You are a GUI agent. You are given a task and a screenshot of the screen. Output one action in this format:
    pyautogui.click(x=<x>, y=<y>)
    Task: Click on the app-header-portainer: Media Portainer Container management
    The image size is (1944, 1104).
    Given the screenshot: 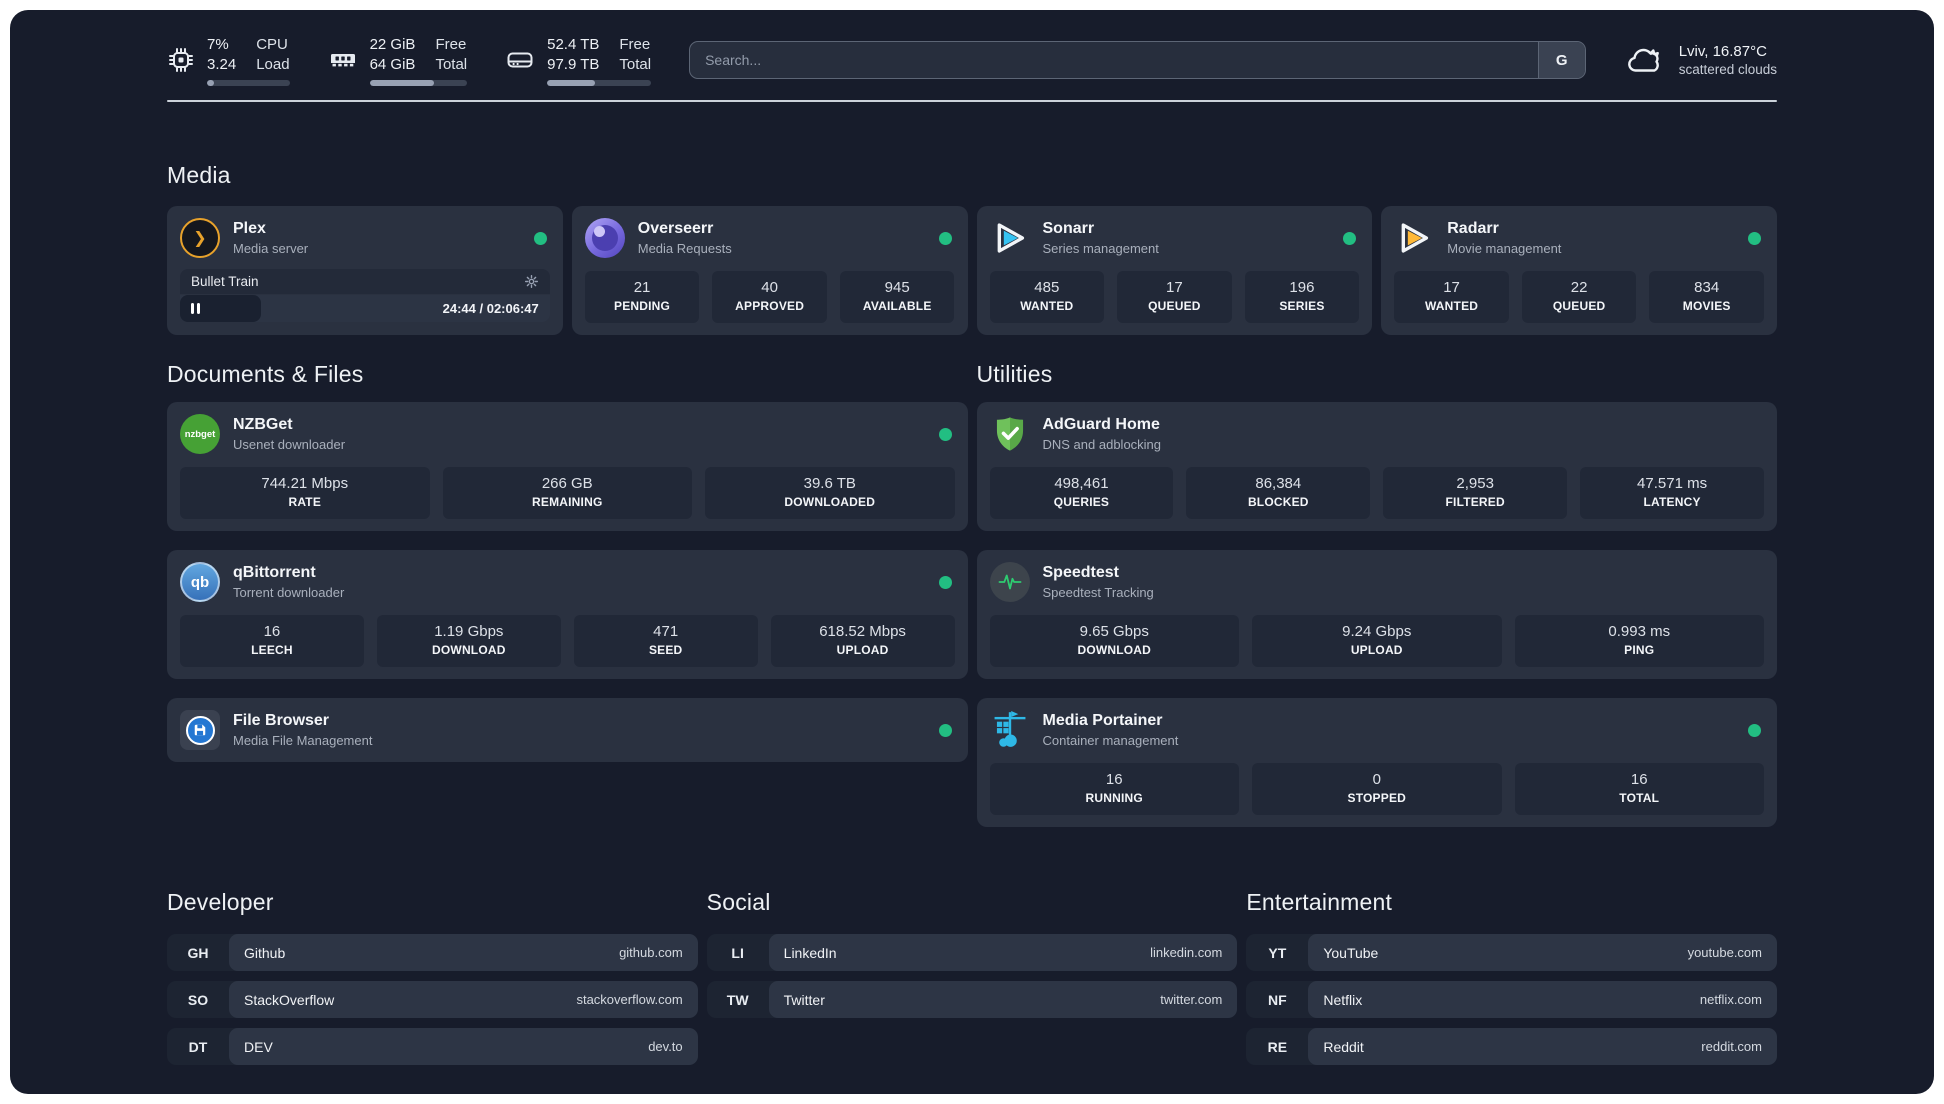 What is the action you would take?
    pyautogui.click(x=1377, y=730)
    